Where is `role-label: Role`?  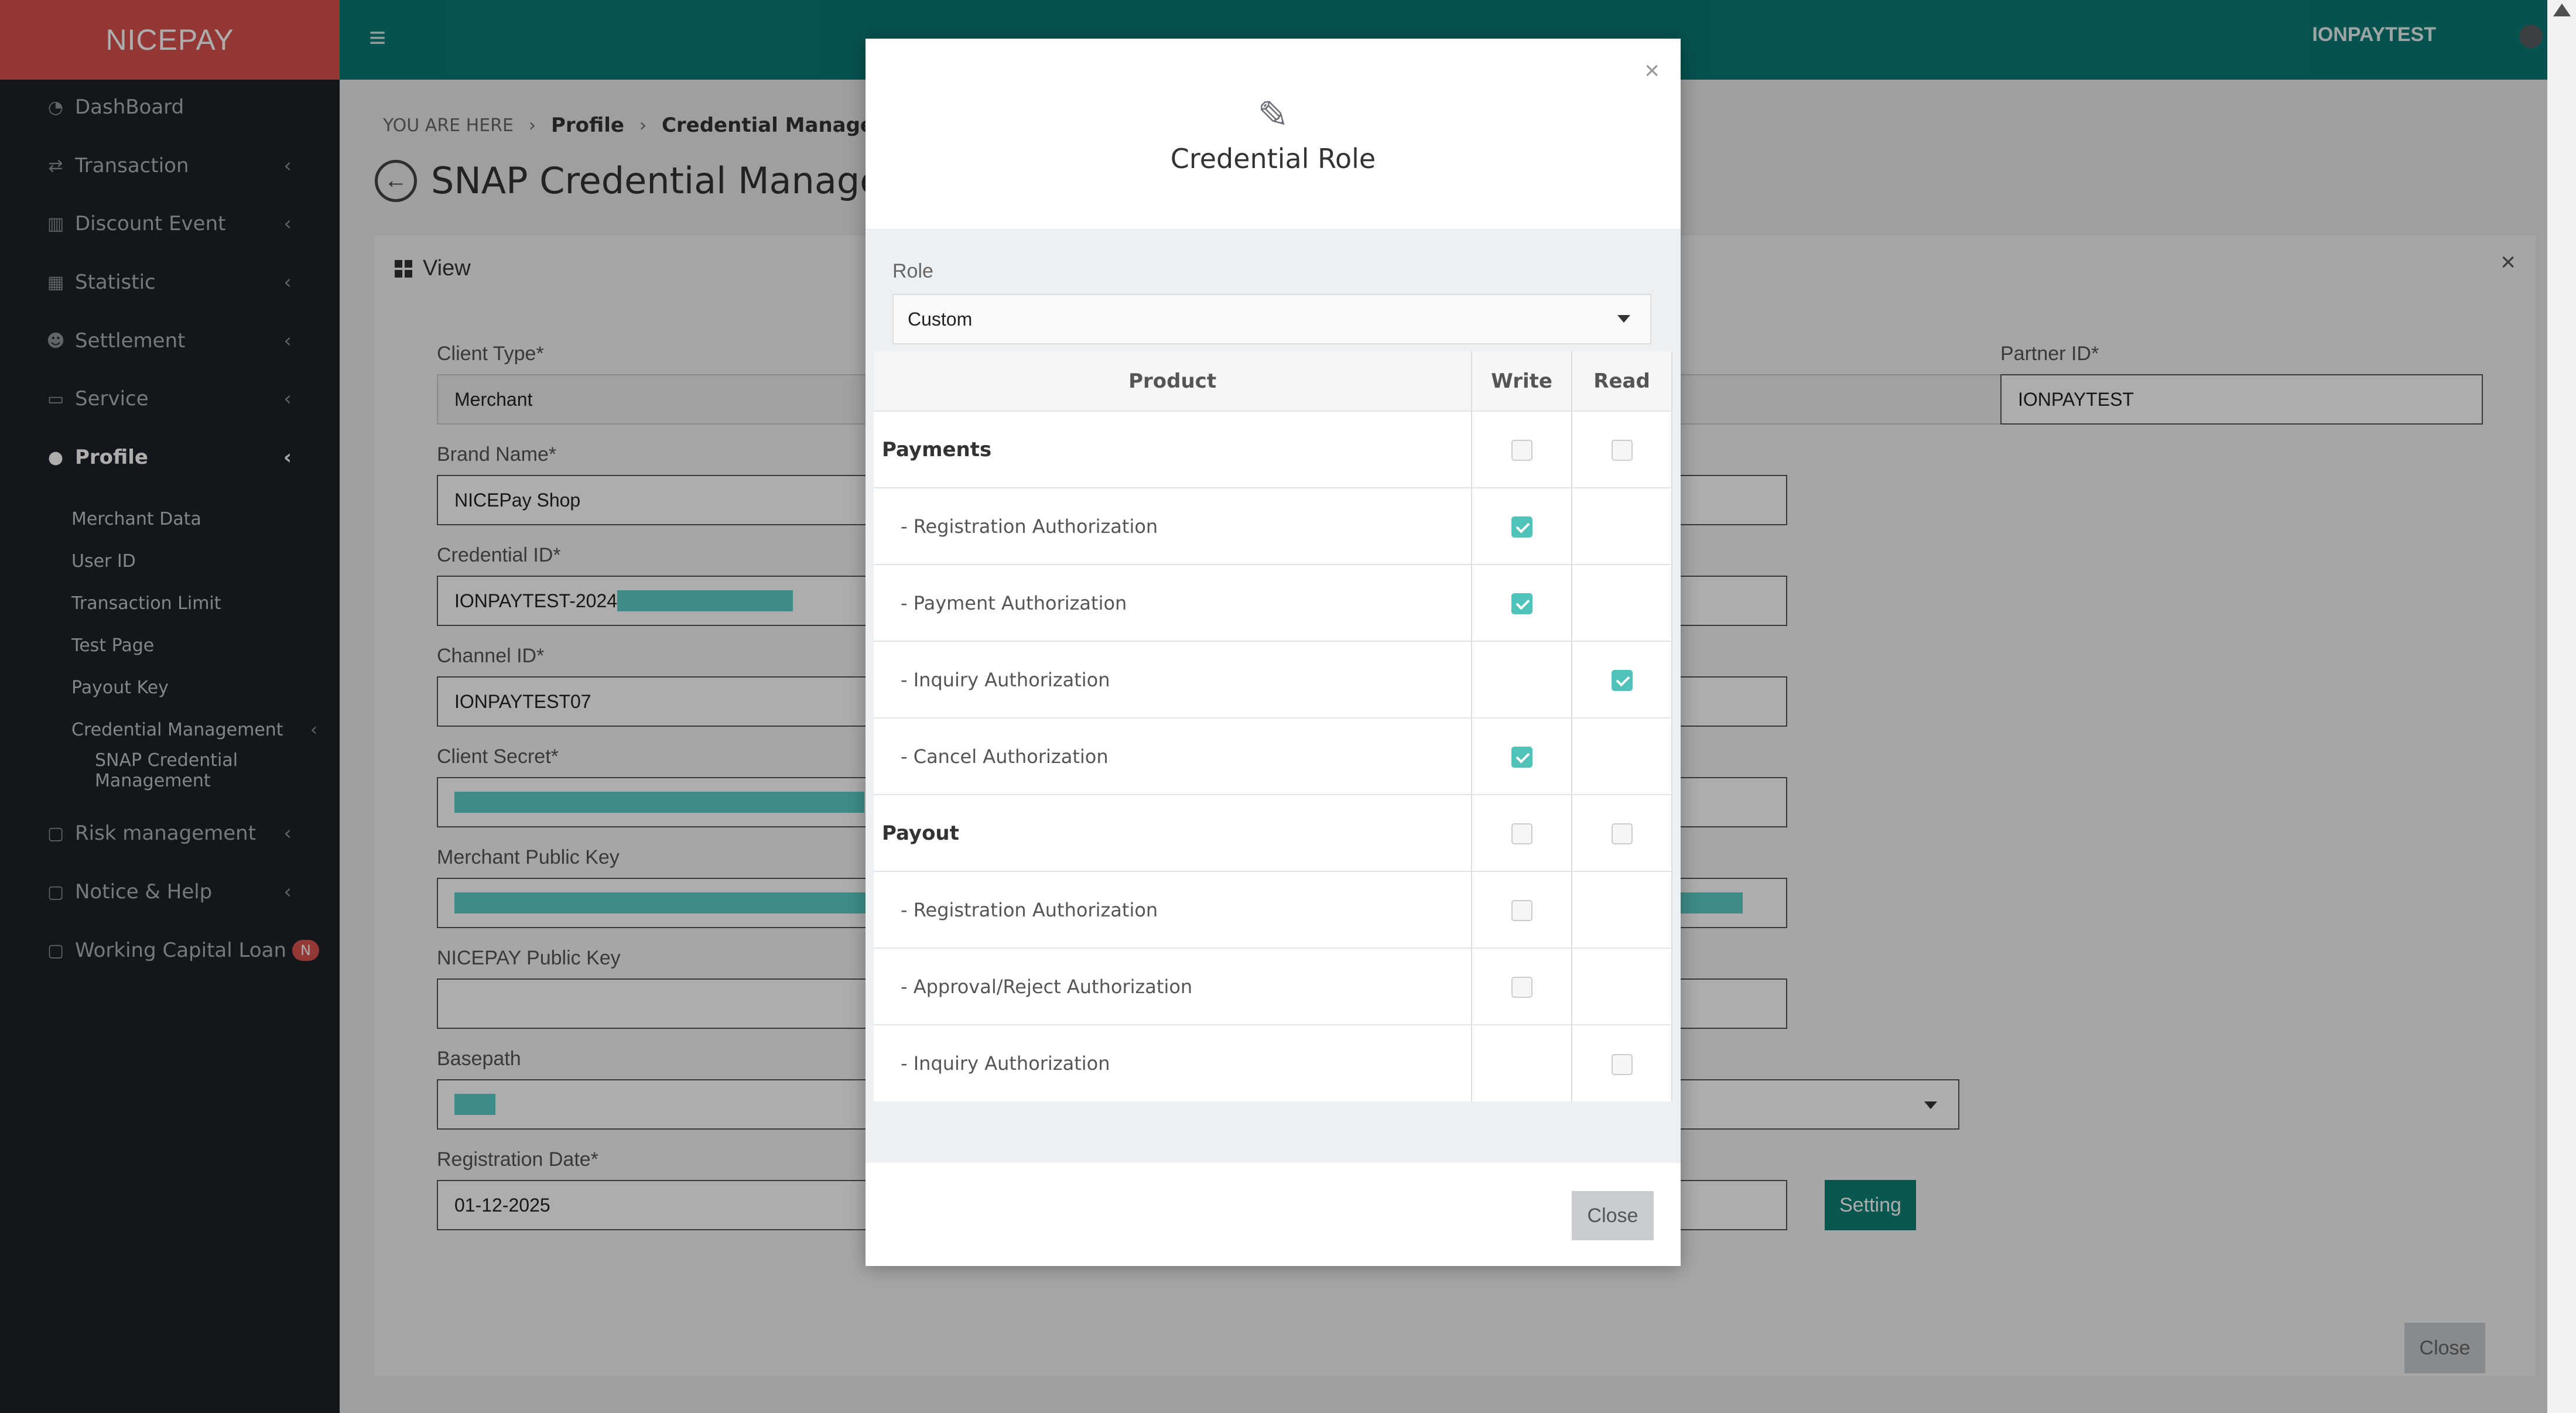
role-label: Role is located at coordinates (913, 271).